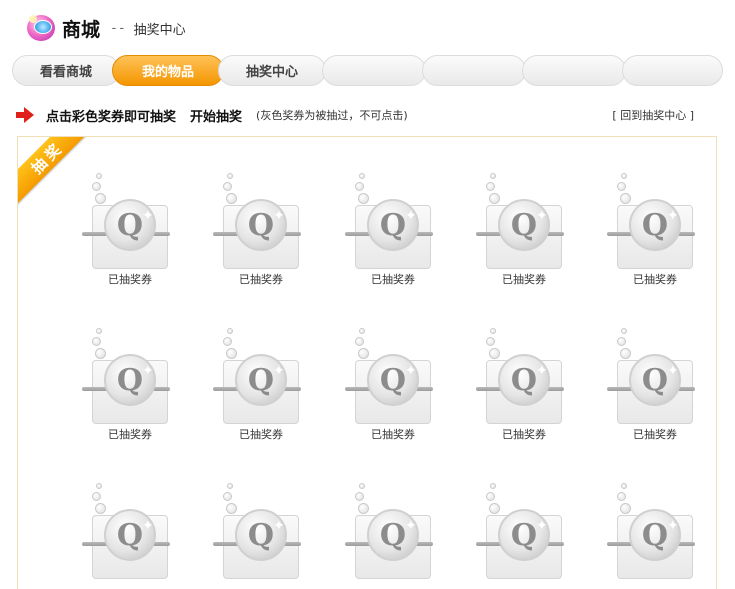 Image resolution: width=735 pixels, height=589 pixels. Describe the element at coordinates (332, 115) in the screenshot. I see `instruction-note: (灰色奖券为被抽过，不可点击)` at that location.